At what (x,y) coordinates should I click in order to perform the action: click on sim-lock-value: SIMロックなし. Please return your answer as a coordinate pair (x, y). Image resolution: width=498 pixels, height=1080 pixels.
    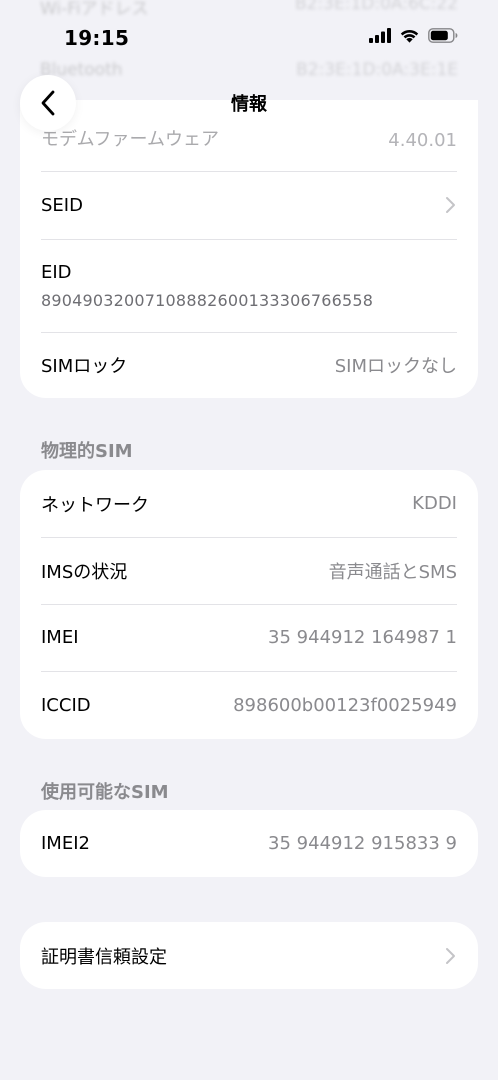
    Looking at the image, I should click on (395, 366).